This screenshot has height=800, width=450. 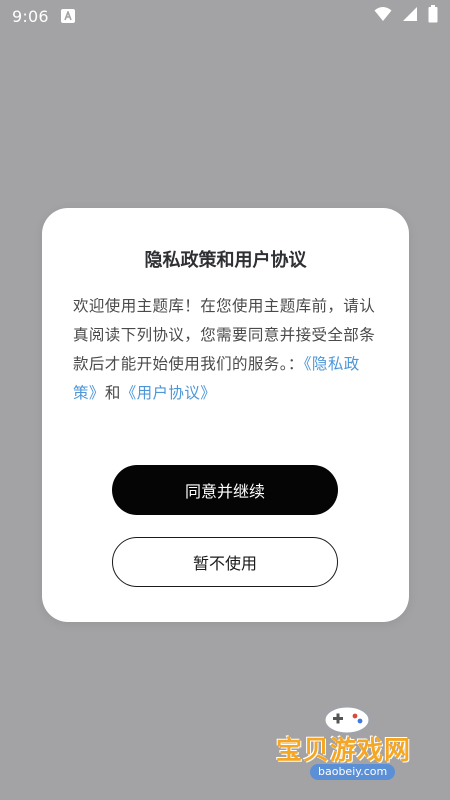 I want to click on dialog-title: 隐私政策和用户协议, so click(x=225, y=260).